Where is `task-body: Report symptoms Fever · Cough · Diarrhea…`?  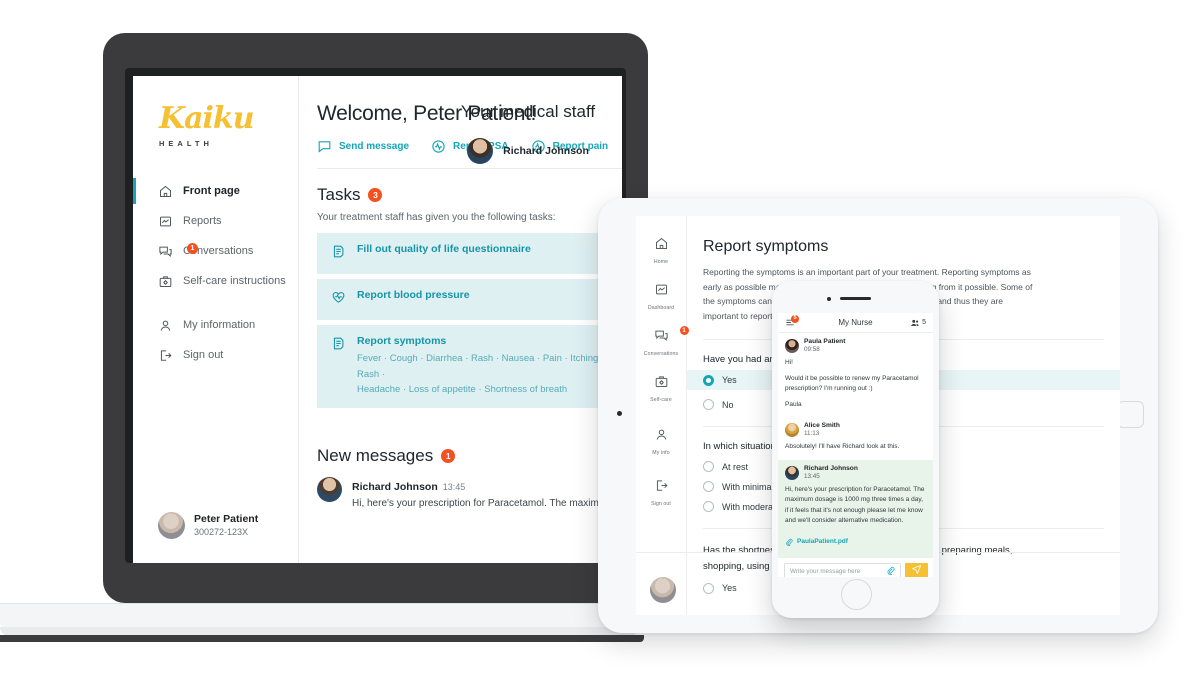 task-body: Report symptoms Fever · Cough · Diarrhea… is located at coordinates (482, 366).